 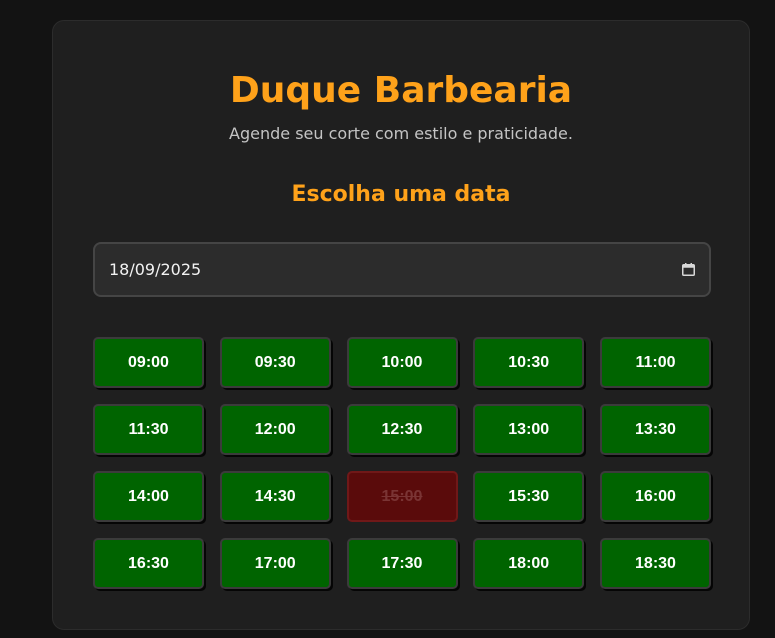 What do you see at coordinates (148, 496) in the screenshot?
I see `time-slot-button: 14:00` at bounding box center [148, 496].